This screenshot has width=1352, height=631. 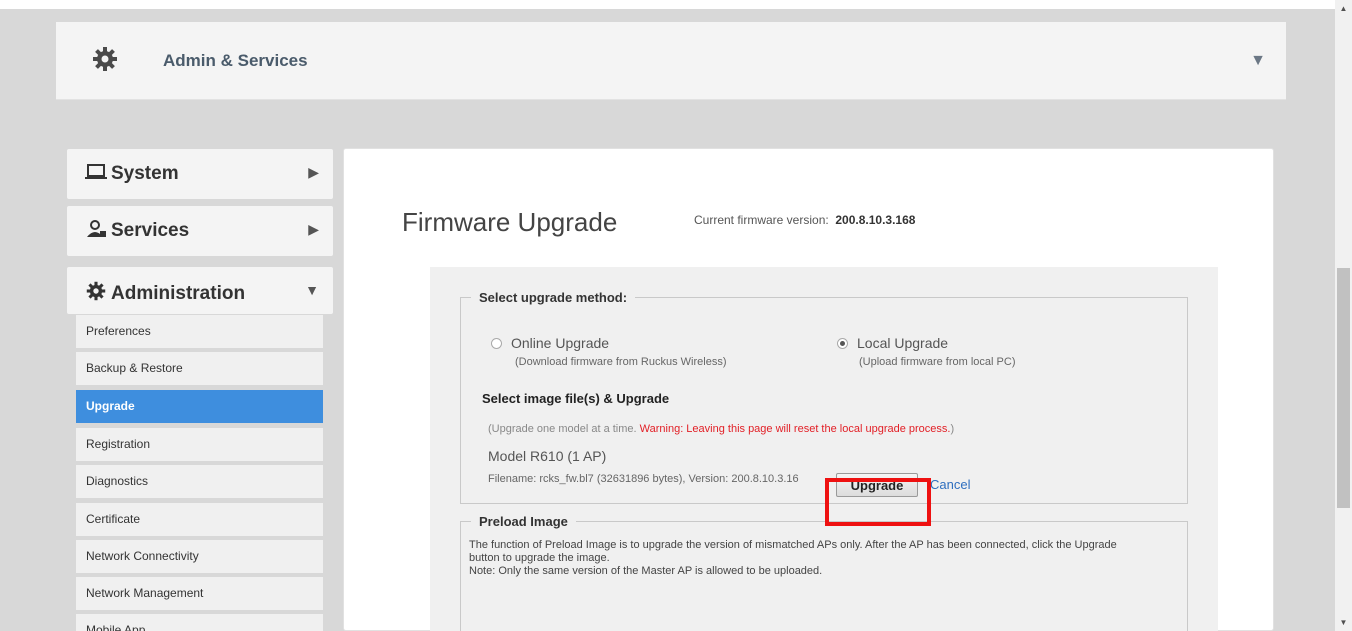 What do you see at coordinates (235, 60) in the screenshot?
I see `header-title: Admin & Services` at bounding box center [235, 60].